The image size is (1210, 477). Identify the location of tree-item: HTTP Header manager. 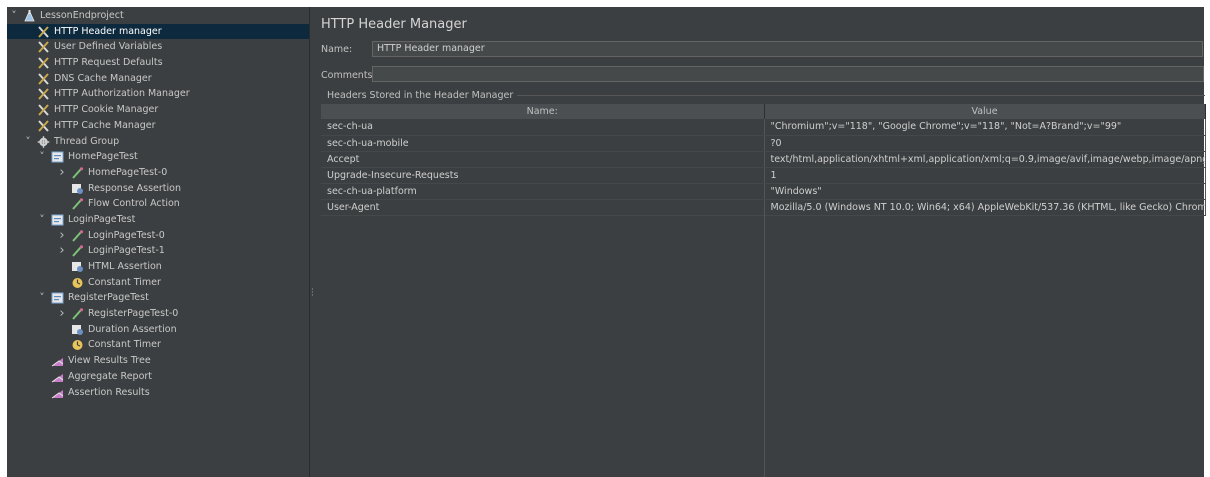
(158, 31).